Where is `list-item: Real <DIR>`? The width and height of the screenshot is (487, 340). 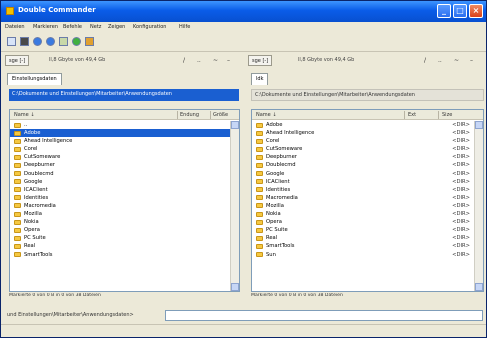 list-item: Real <DIR> is located at coordinates (363, 238).